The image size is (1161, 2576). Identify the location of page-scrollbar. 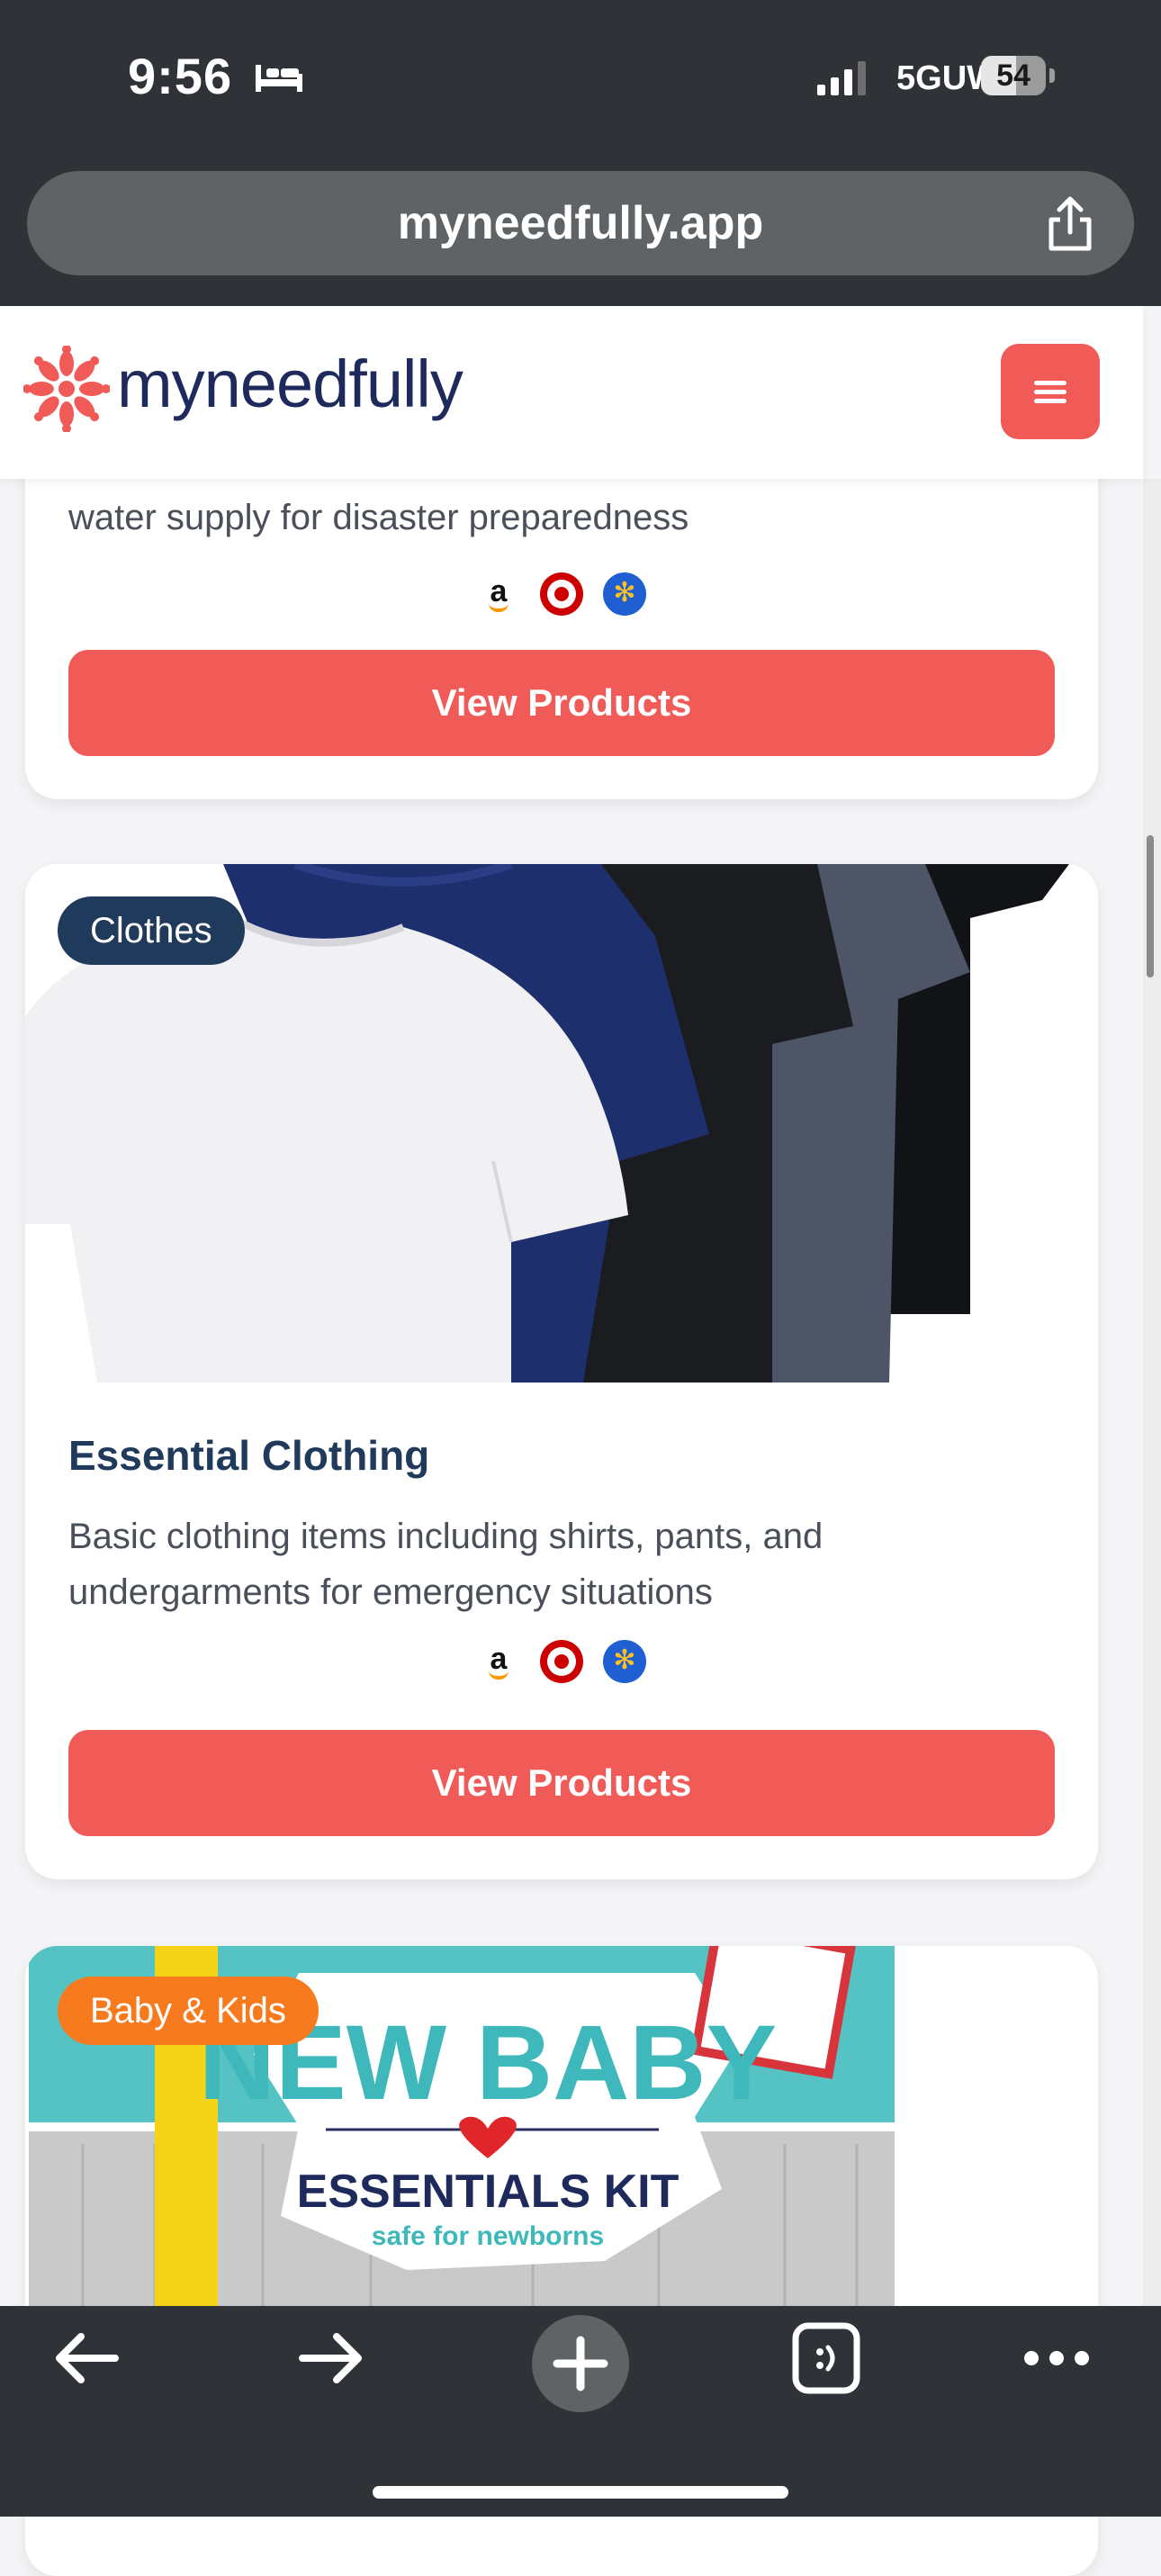
(1151, 906).